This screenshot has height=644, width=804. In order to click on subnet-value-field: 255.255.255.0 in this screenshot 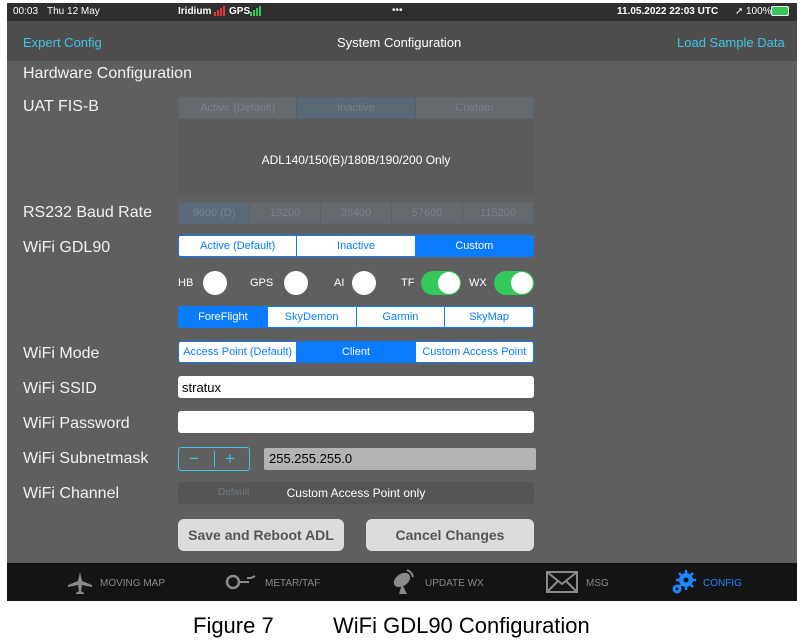, I will do `click(400, 459)`.